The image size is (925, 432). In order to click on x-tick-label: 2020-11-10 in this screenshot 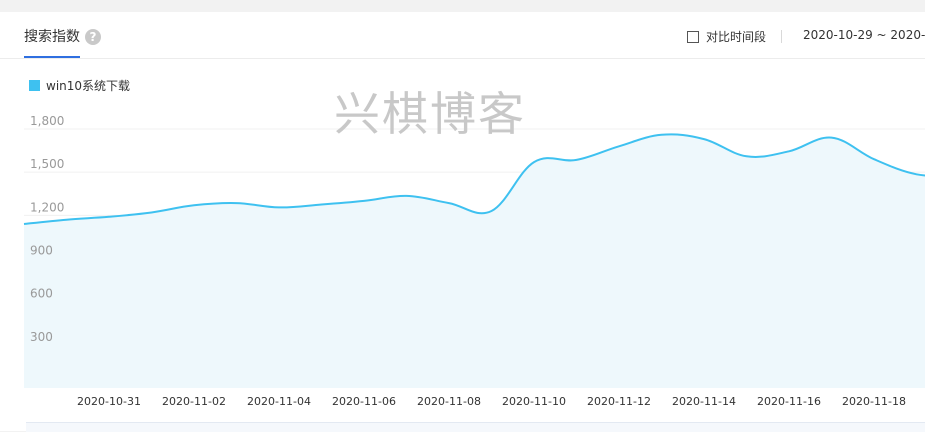, I will do `click(534, 401)`.